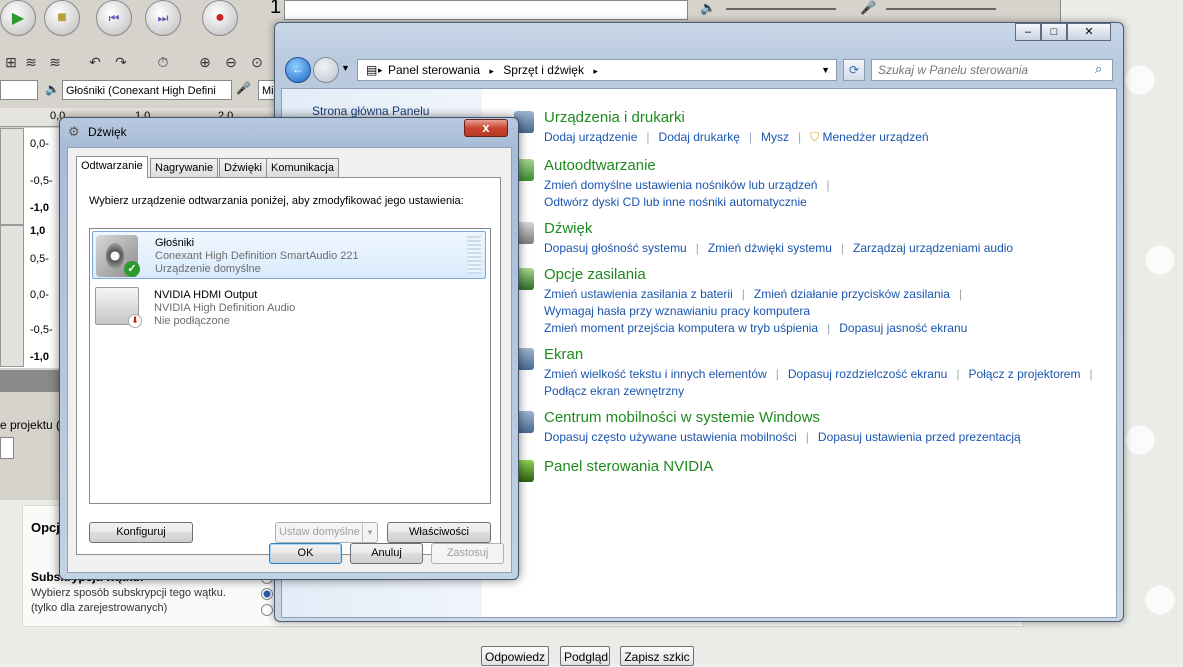 The height and width of the screenshot is (667, 1183). I want to click on address-dropdown-icon: ▼, so click(825, 70).